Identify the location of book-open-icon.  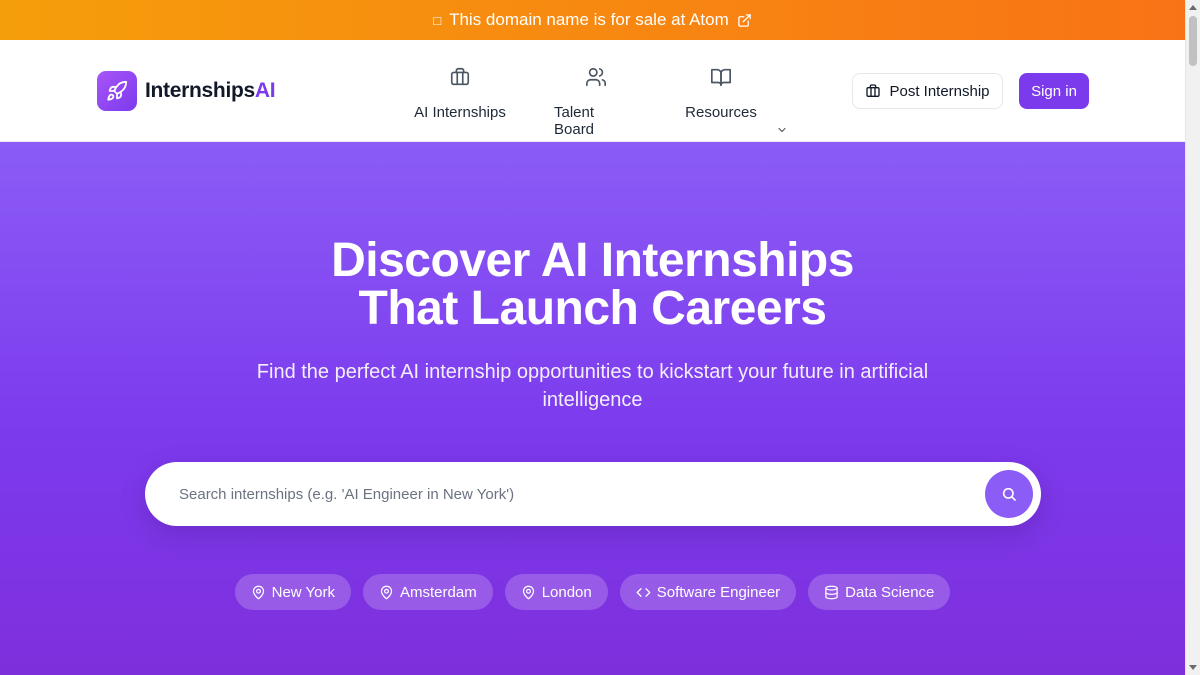
(721, 77).